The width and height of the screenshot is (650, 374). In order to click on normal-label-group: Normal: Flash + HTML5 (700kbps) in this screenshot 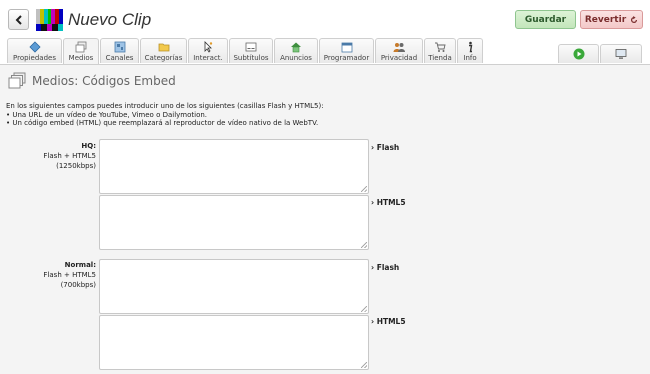, I will do `click(51, 275)`.